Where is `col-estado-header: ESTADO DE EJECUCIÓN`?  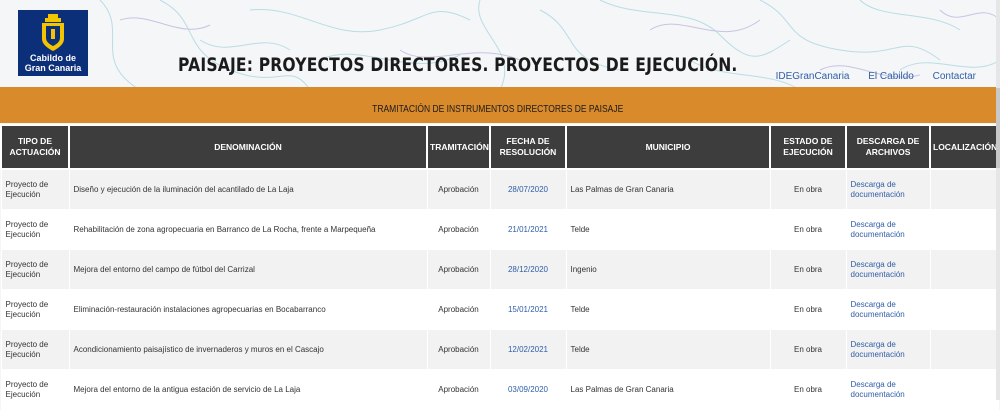
col-estado-header: ESTADO DE EJECUCIÓN is located at coordinates (808, 147).